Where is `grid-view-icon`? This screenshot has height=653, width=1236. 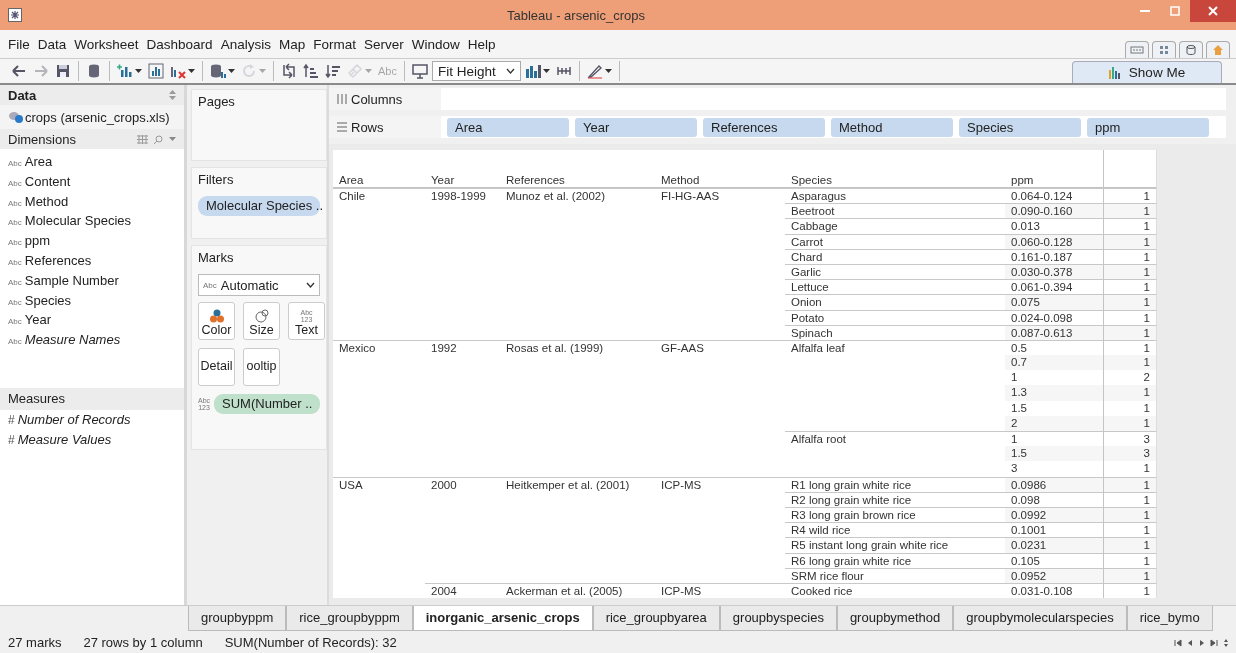
grid-view-icon is located at coordinates (142, 139).